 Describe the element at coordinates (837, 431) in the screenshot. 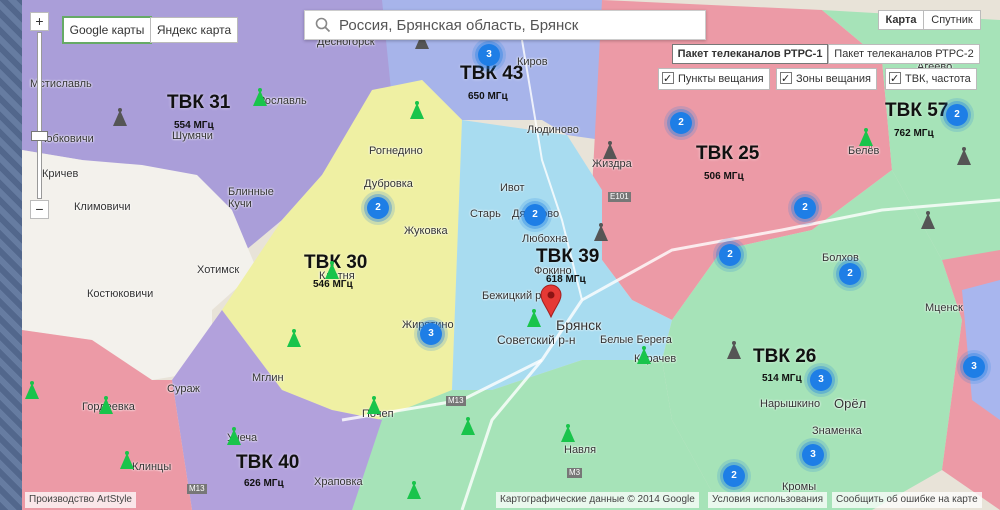

I see `place-label: Знаменка` at that location.